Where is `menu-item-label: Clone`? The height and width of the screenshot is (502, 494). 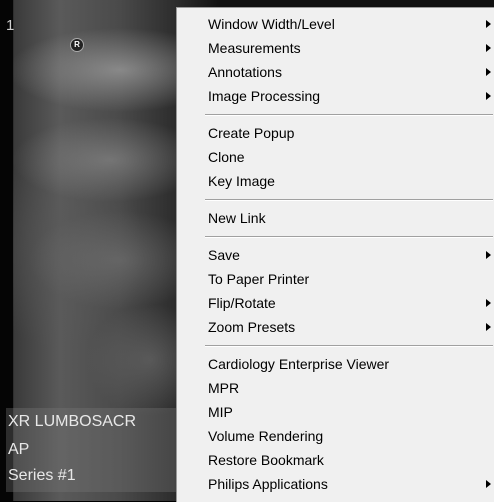 menu-item-label: Clone is located at coordinates (226, 157).